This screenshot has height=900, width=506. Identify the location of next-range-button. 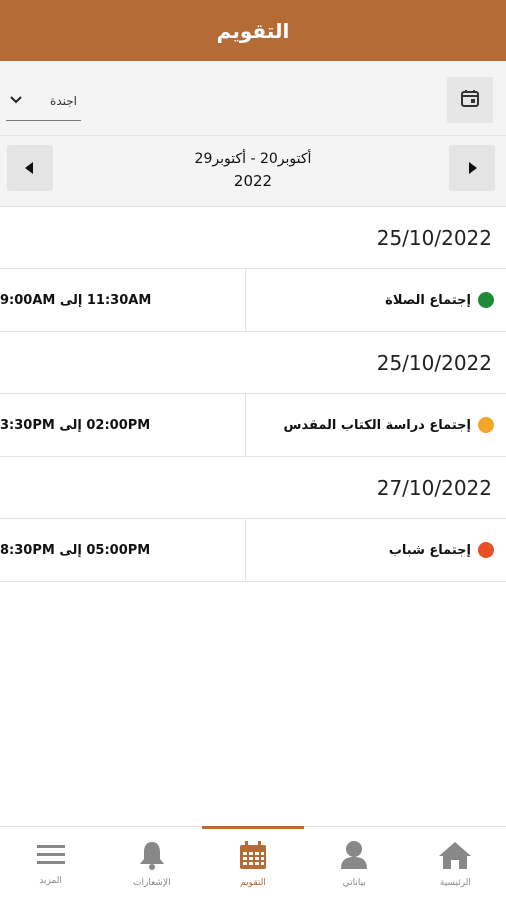
(472, 168).